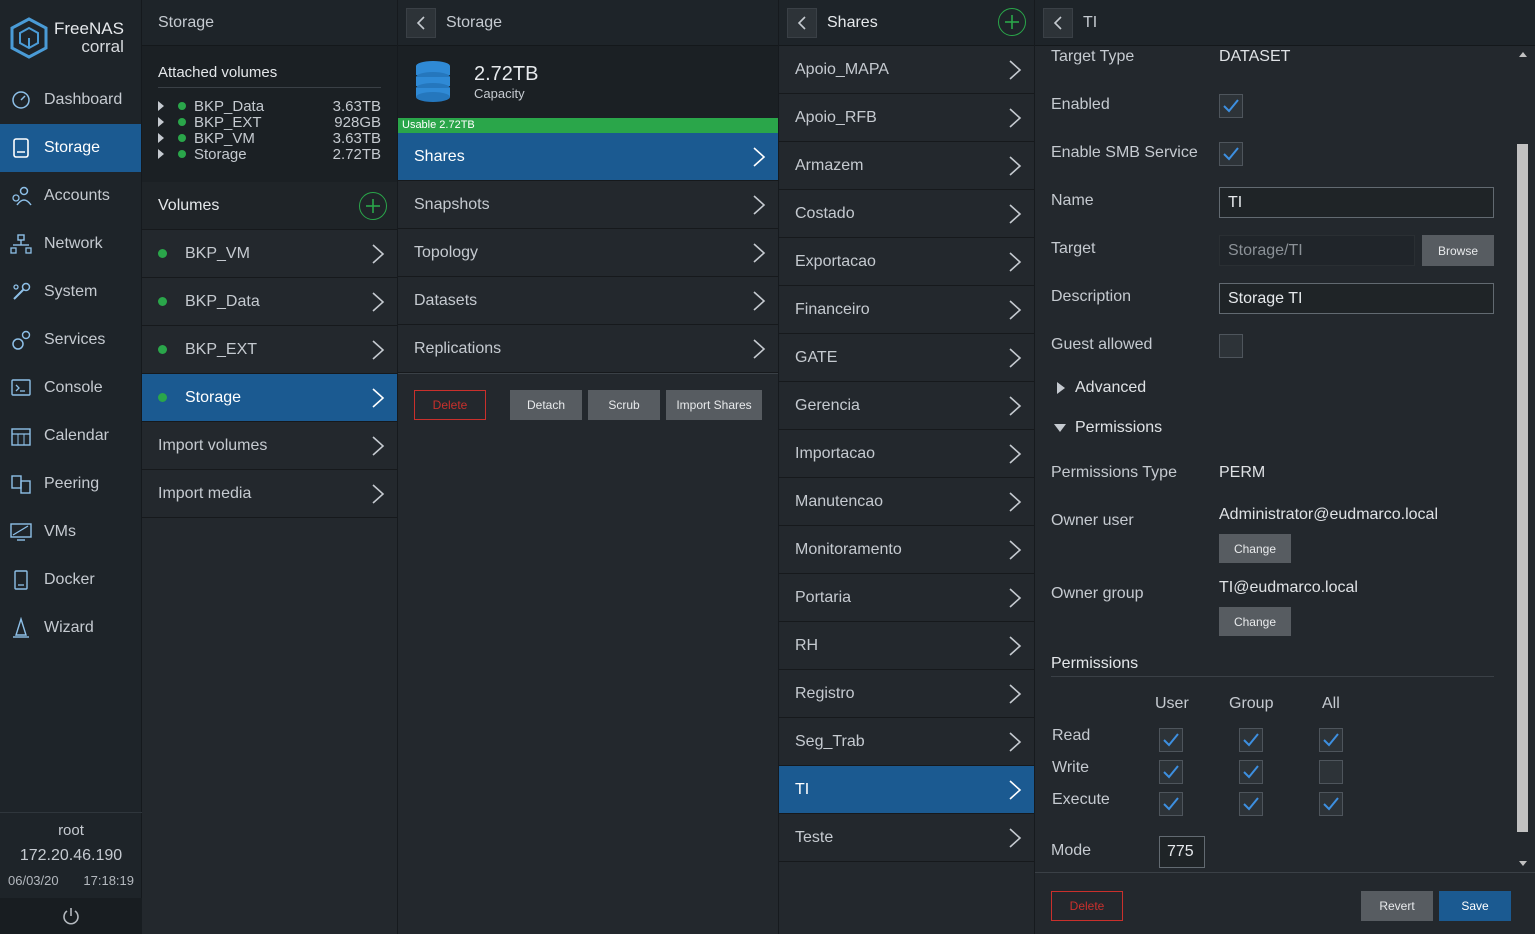  What do you see at coordinates (1522, 488) in the screenshot?
I see `scrollbar-thumb` at bounding box center [1522, 488].